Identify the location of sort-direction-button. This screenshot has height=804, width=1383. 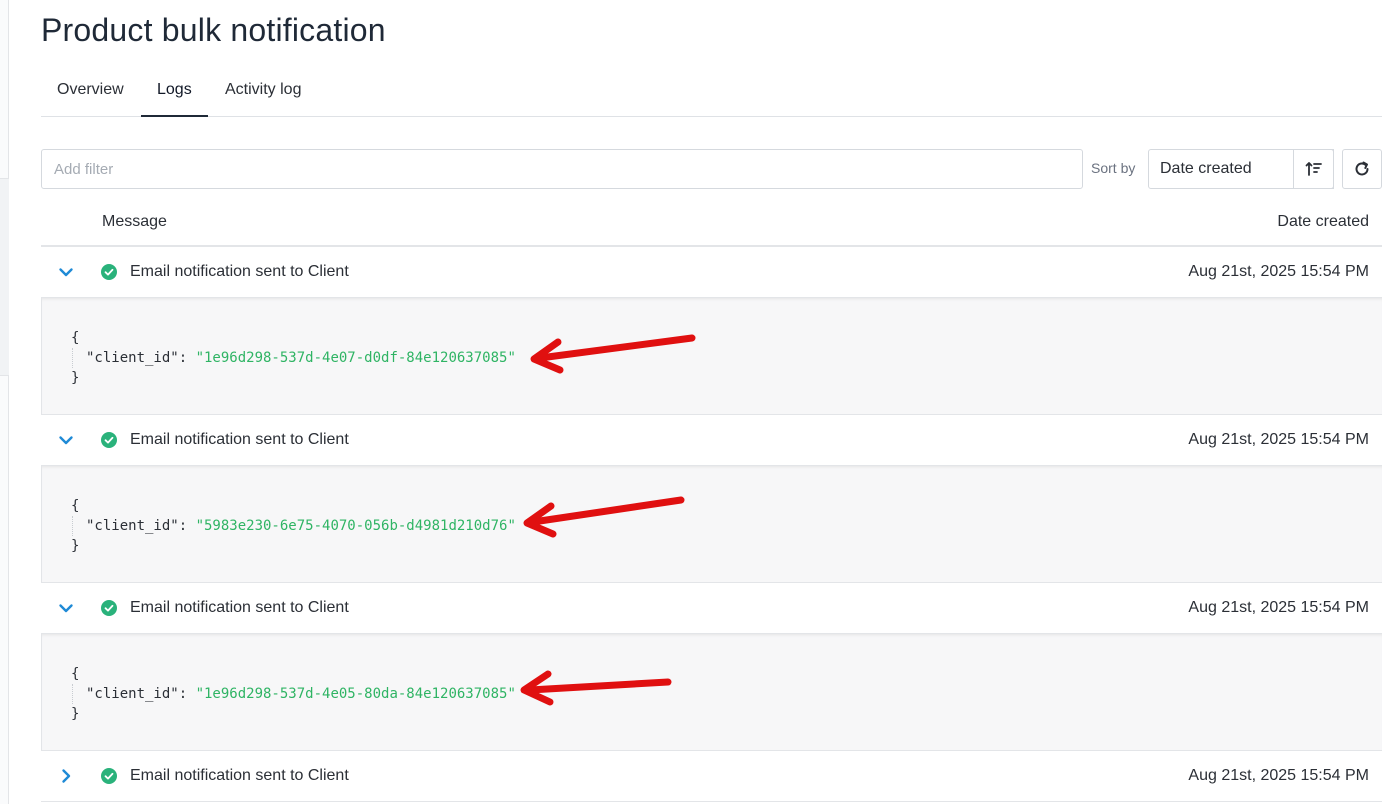
(1313, 169).